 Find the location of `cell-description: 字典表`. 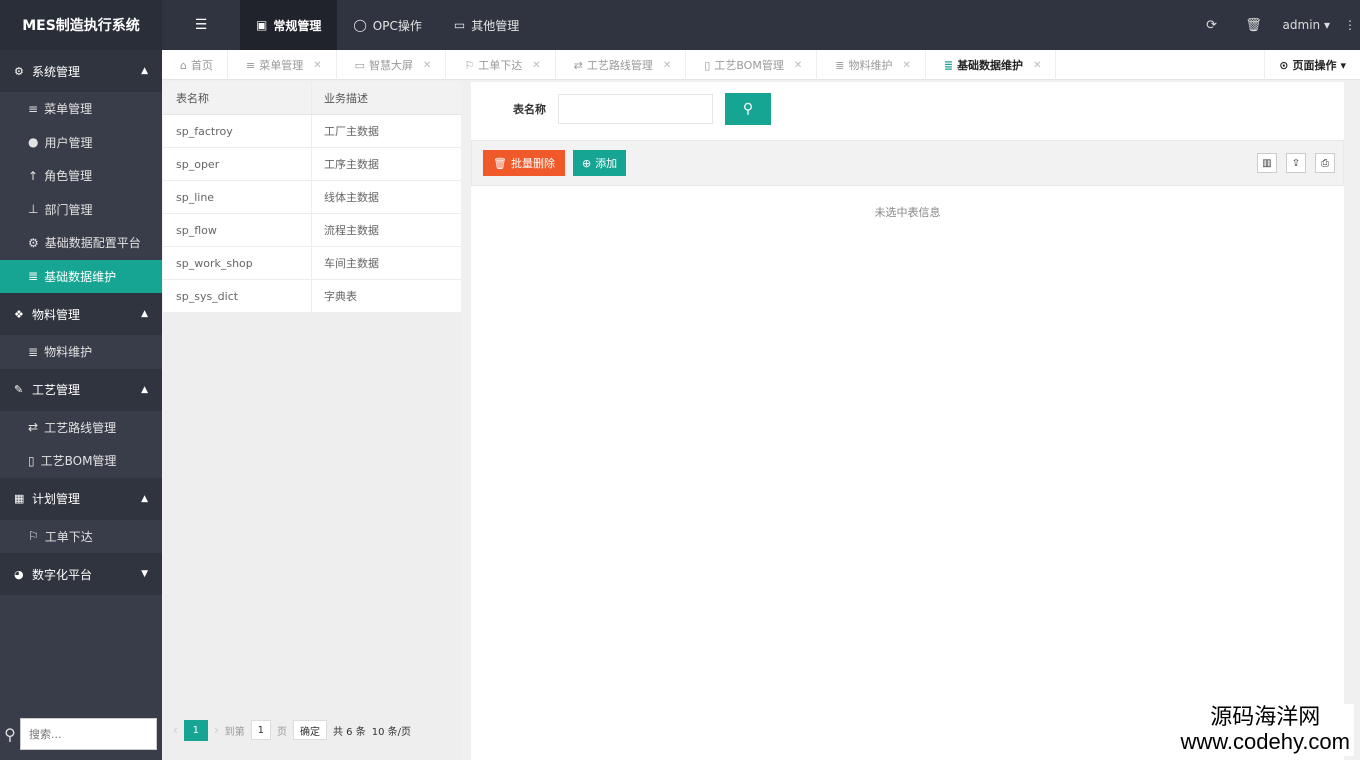

cell-description: 字典表 is located at coordinates (340, 296).